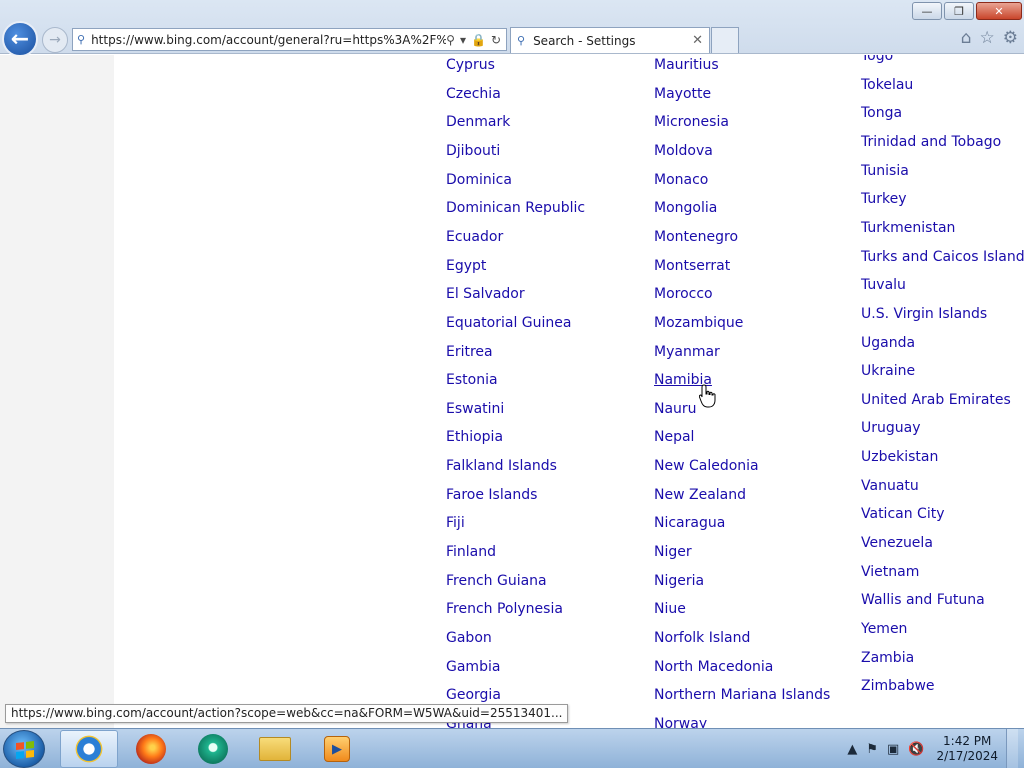 The width and height of the screenshot is (1024, 768). Describe the element at coordinates (931, 142) in the screenshot. I see `country-link: Trinidad and Tobago` at that location.